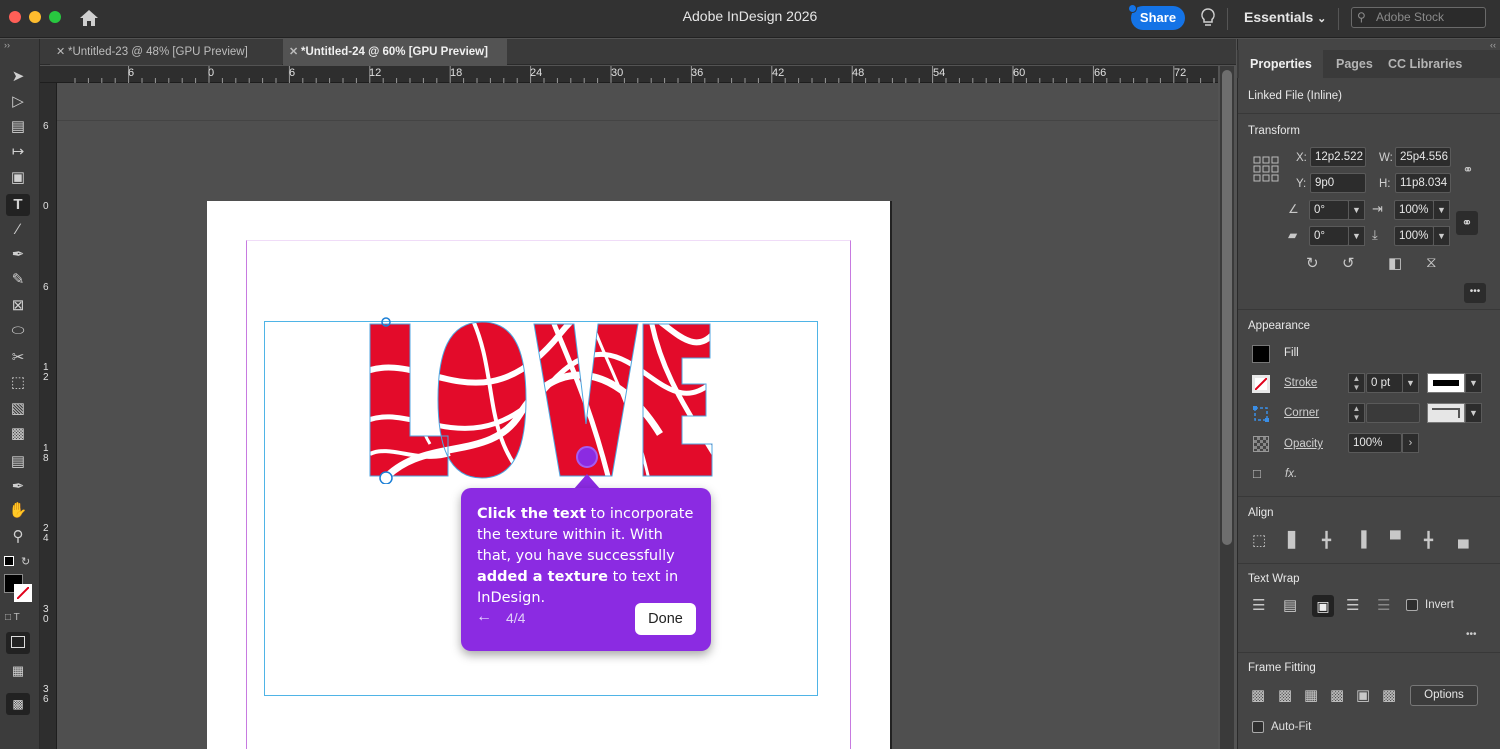 The width and height of the screenshot is (1500, 749). I want to click on no-wrap-icon: ☰, so click(1258, 605).